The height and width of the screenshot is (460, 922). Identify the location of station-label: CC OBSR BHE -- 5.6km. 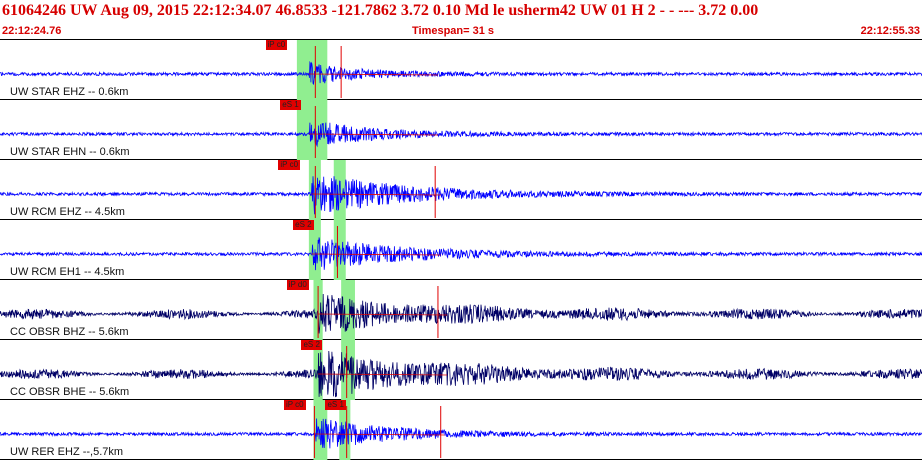
(70, 392).